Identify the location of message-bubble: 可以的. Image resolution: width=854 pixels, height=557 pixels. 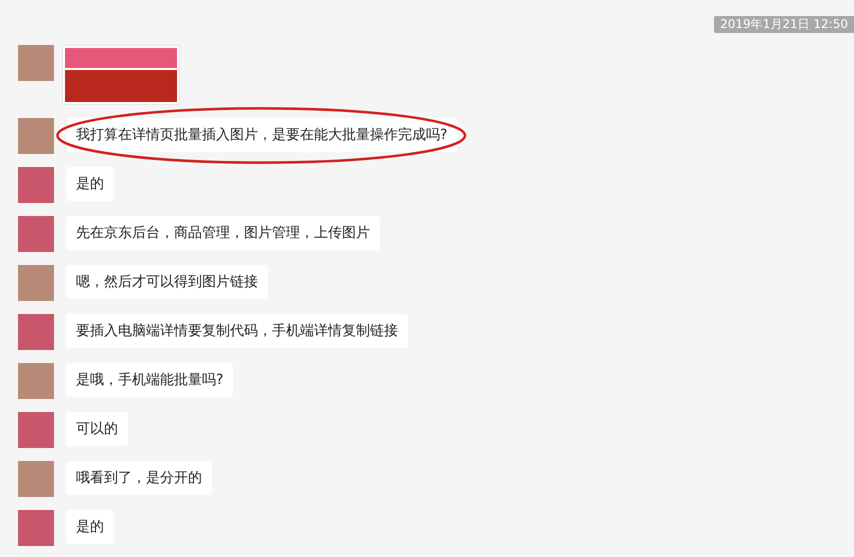
(97, 429).